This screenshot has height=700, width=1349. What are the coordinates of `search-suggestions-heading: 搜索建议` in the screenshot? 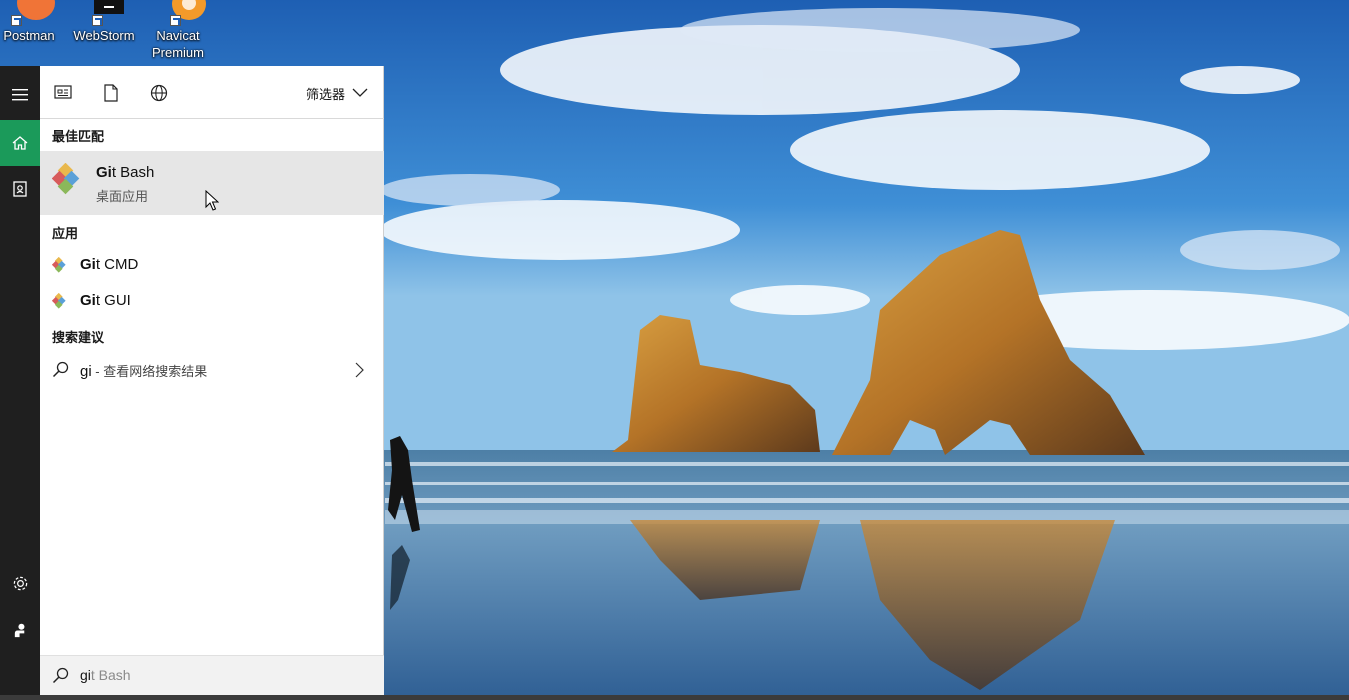 It's located at (78, 337).